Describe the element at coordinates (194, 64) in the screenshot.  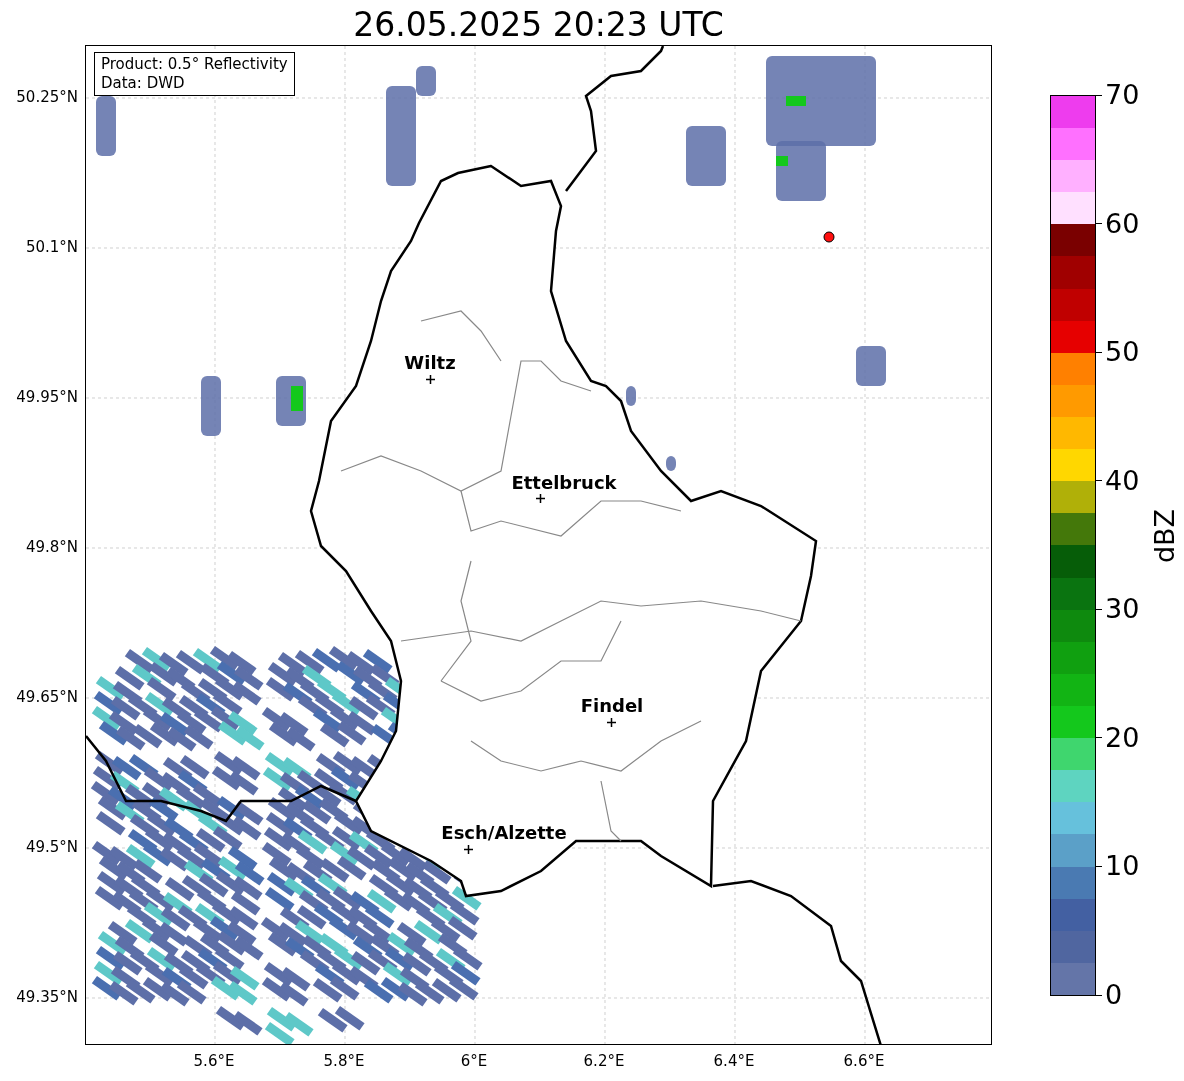
I see `info-text: Product: 0.5° Reflectivity` at that location.